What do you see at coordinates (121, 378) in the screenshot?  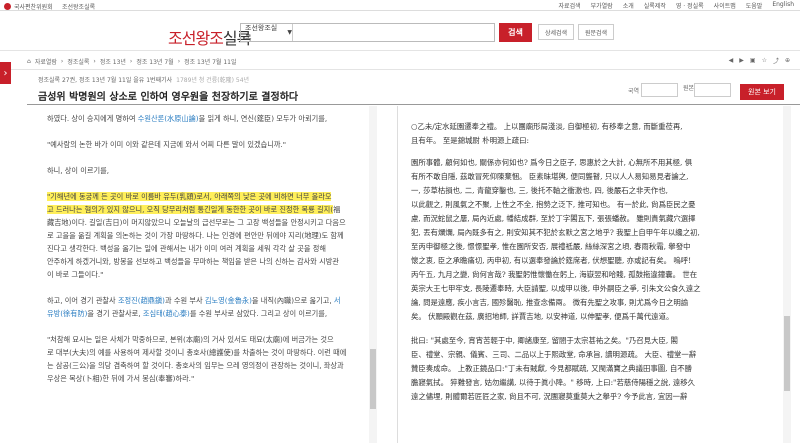 I see `translation-line: 우상은 복상(卜相)한 뒤에 가서 봉심(奉審)하라."` at bounding box center [121, 378].